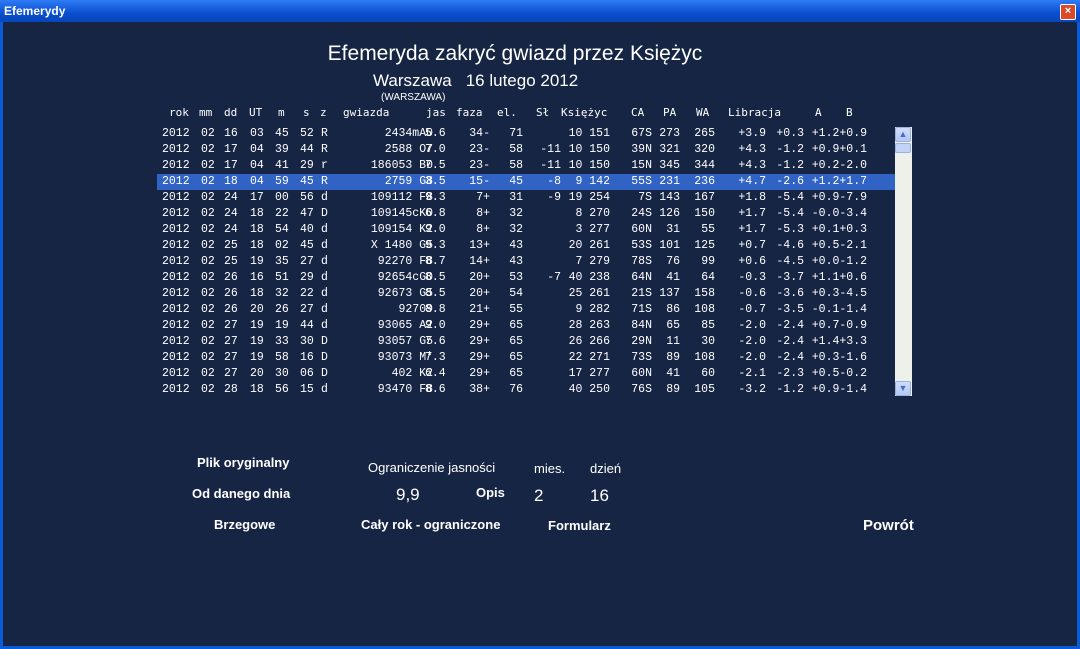 The width and height of the screenshot is (1080, 649). What do you see at coordinates (888, 525) in the screenshot?
I see `powrot-button: Powrót` at bounding box center [888, 525].